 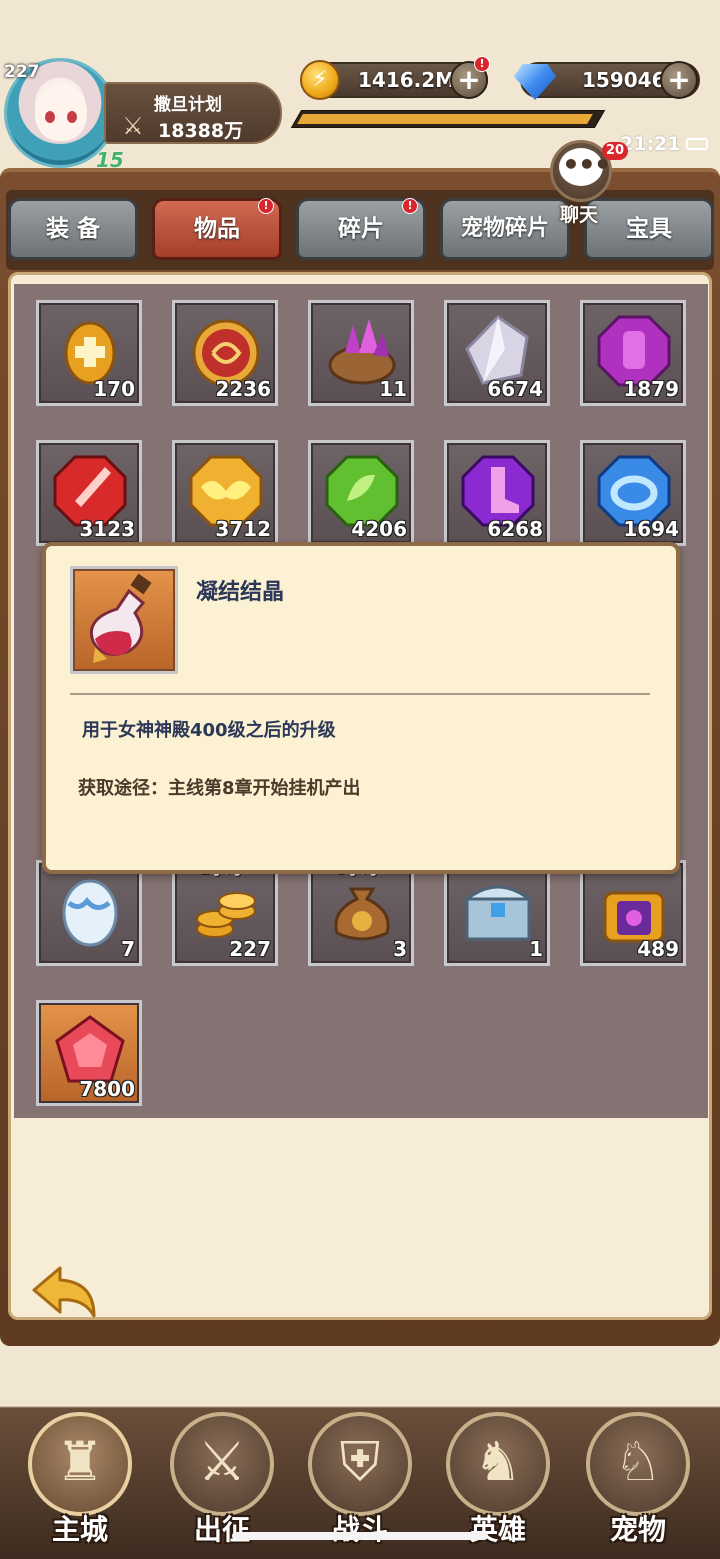 I want to click on player-power: 18388万, so click(x=201, y=131).